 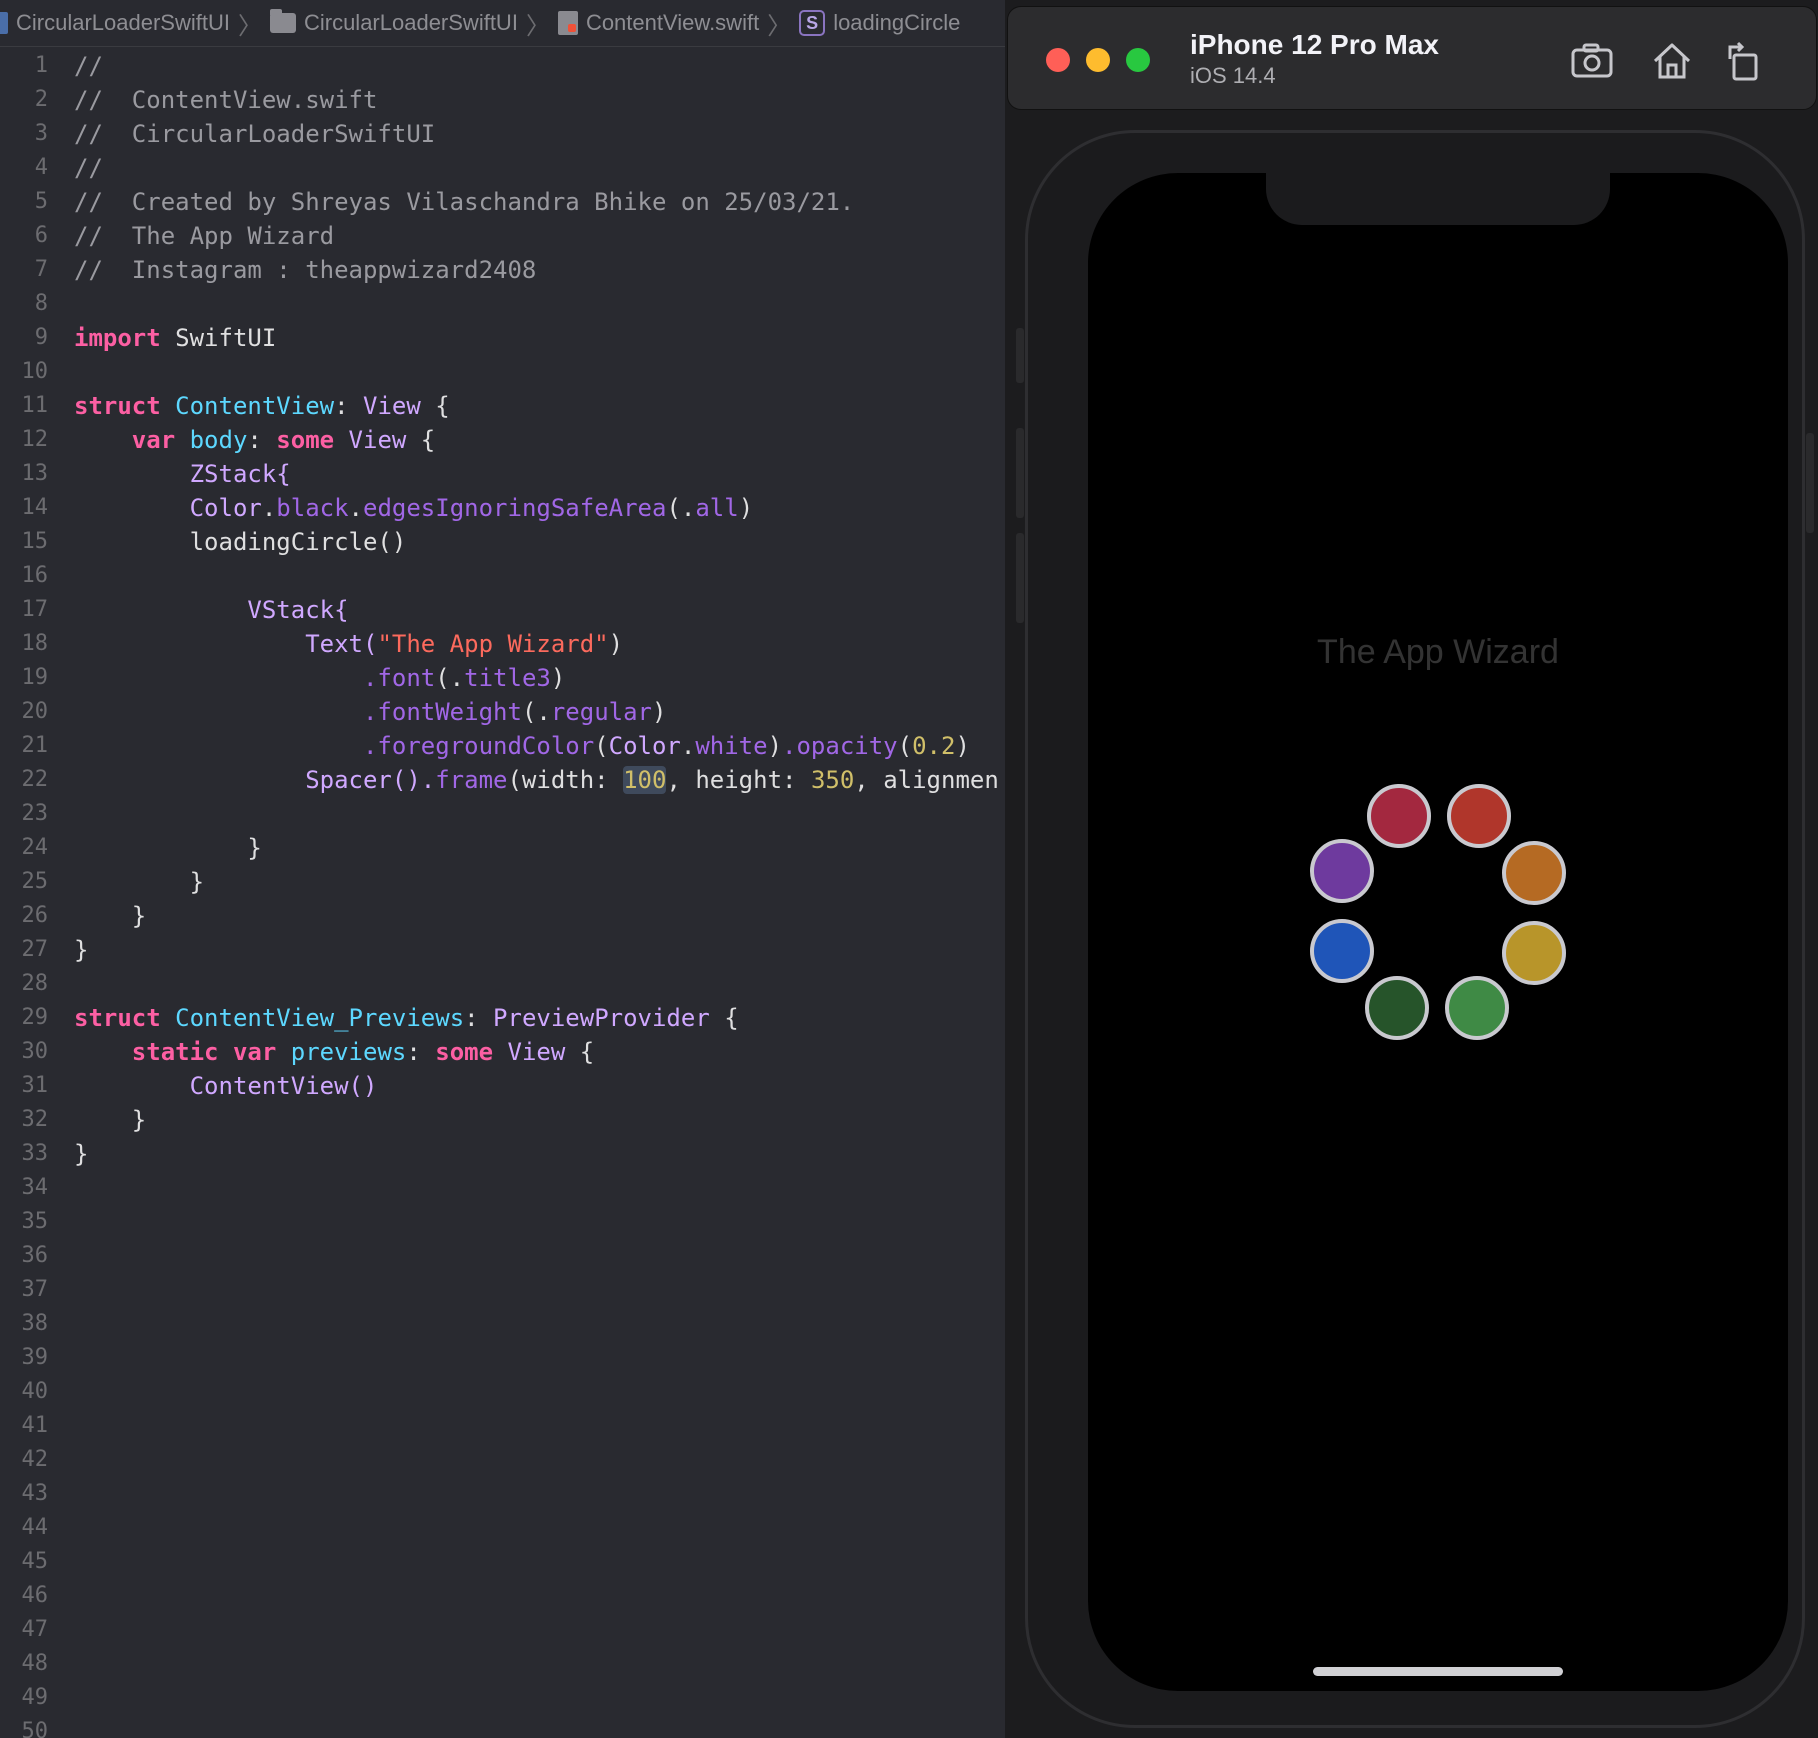 I want to click on line-number: 10, so click(x=35, y=371).